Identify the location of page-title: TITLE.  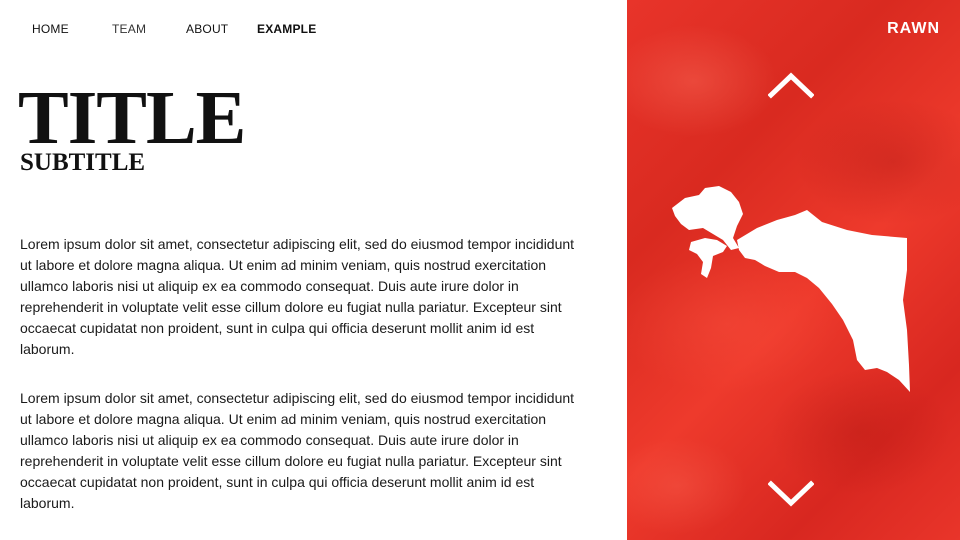
(132, 118).